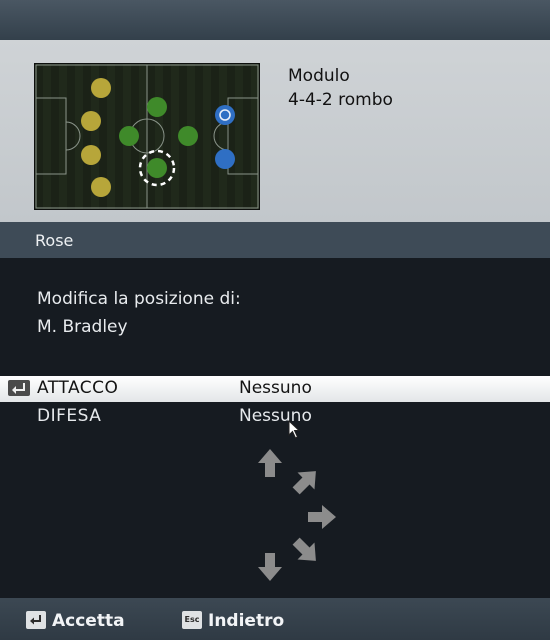 This screenshot has width=550, height=640. Describe the element at coordinates (54, 240) in the screenshot. I see `section-title: Rose` at that location.